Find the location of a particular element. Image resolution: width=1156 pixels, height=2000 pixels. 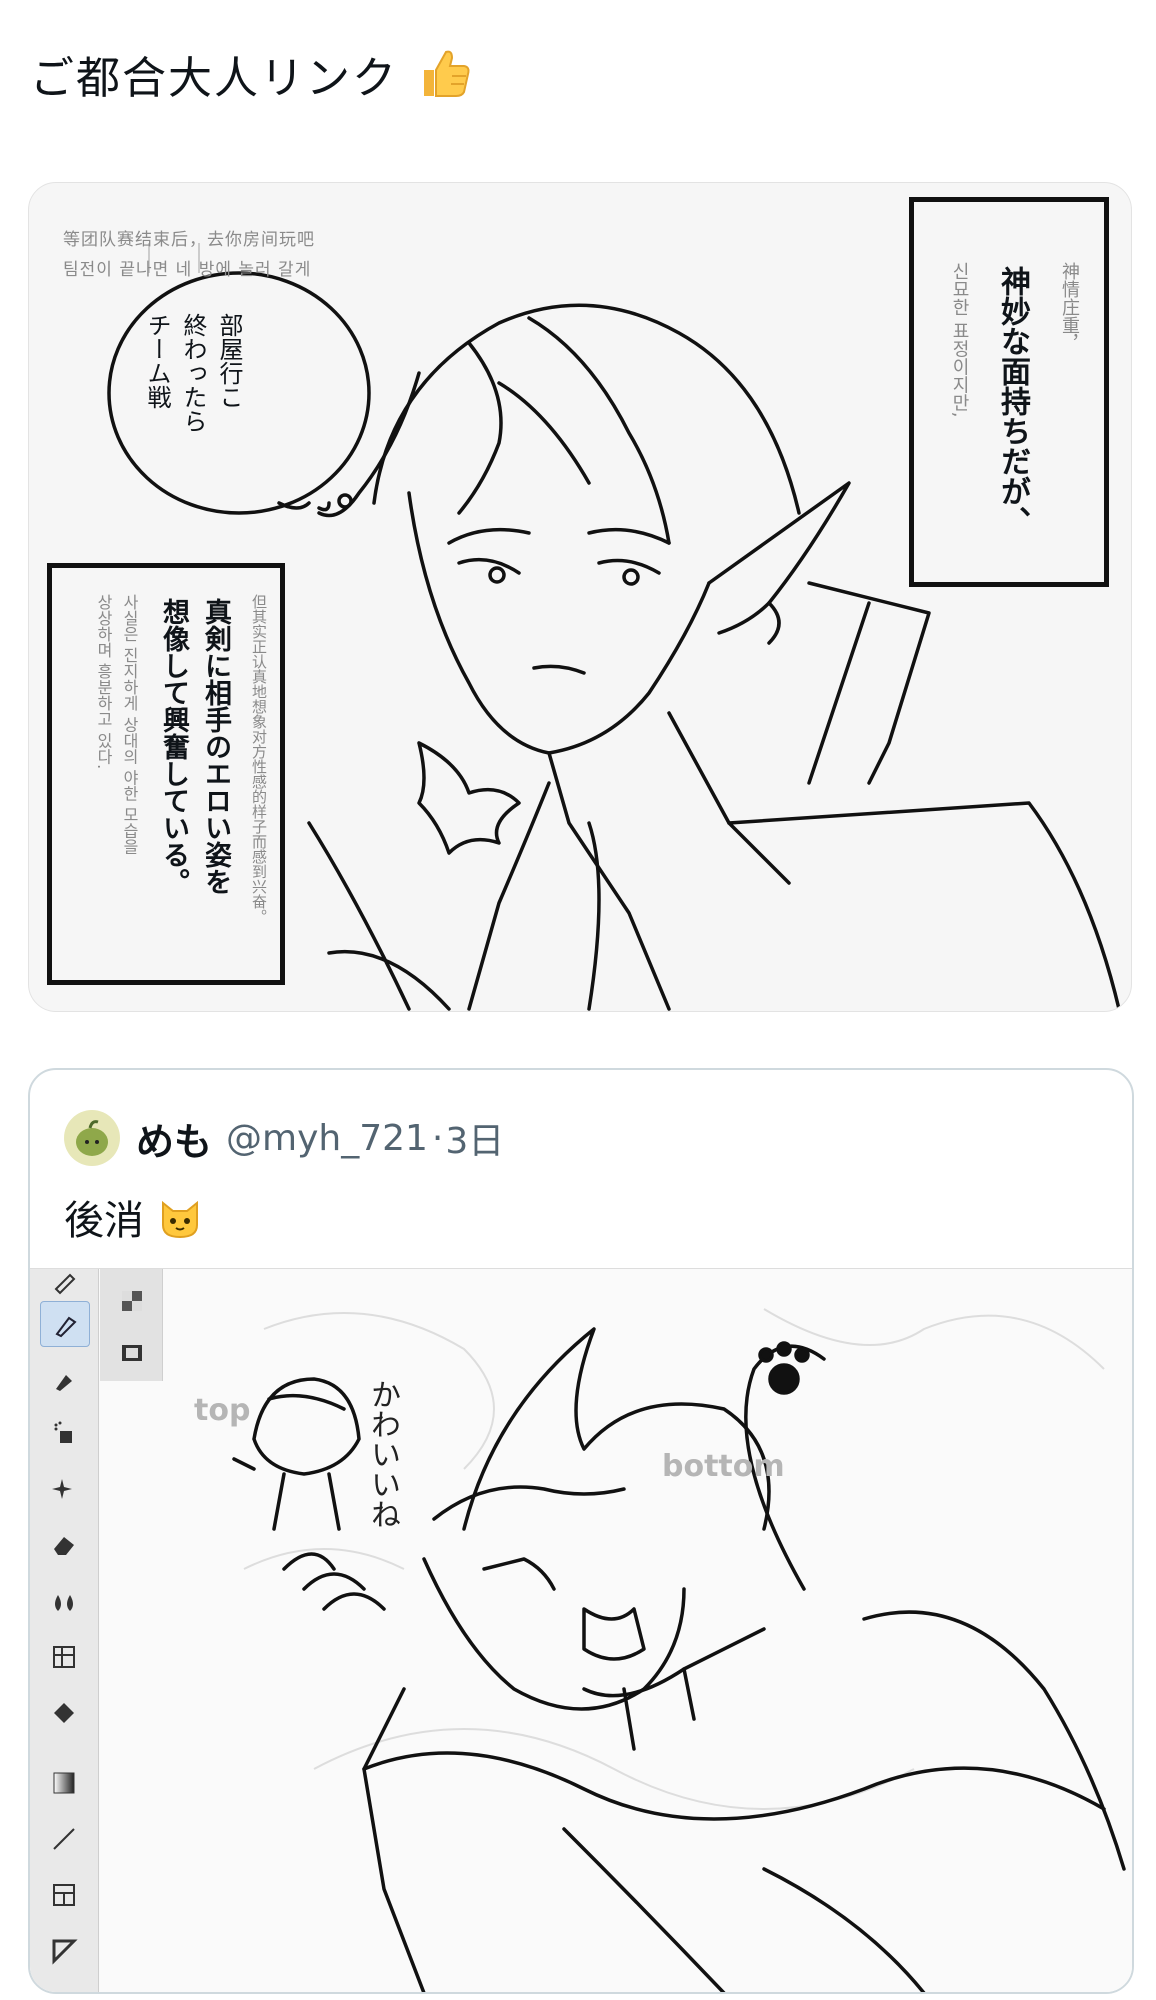

quote-header: めも @myh_721 · 3日 is located at coordinates (284, 1138).